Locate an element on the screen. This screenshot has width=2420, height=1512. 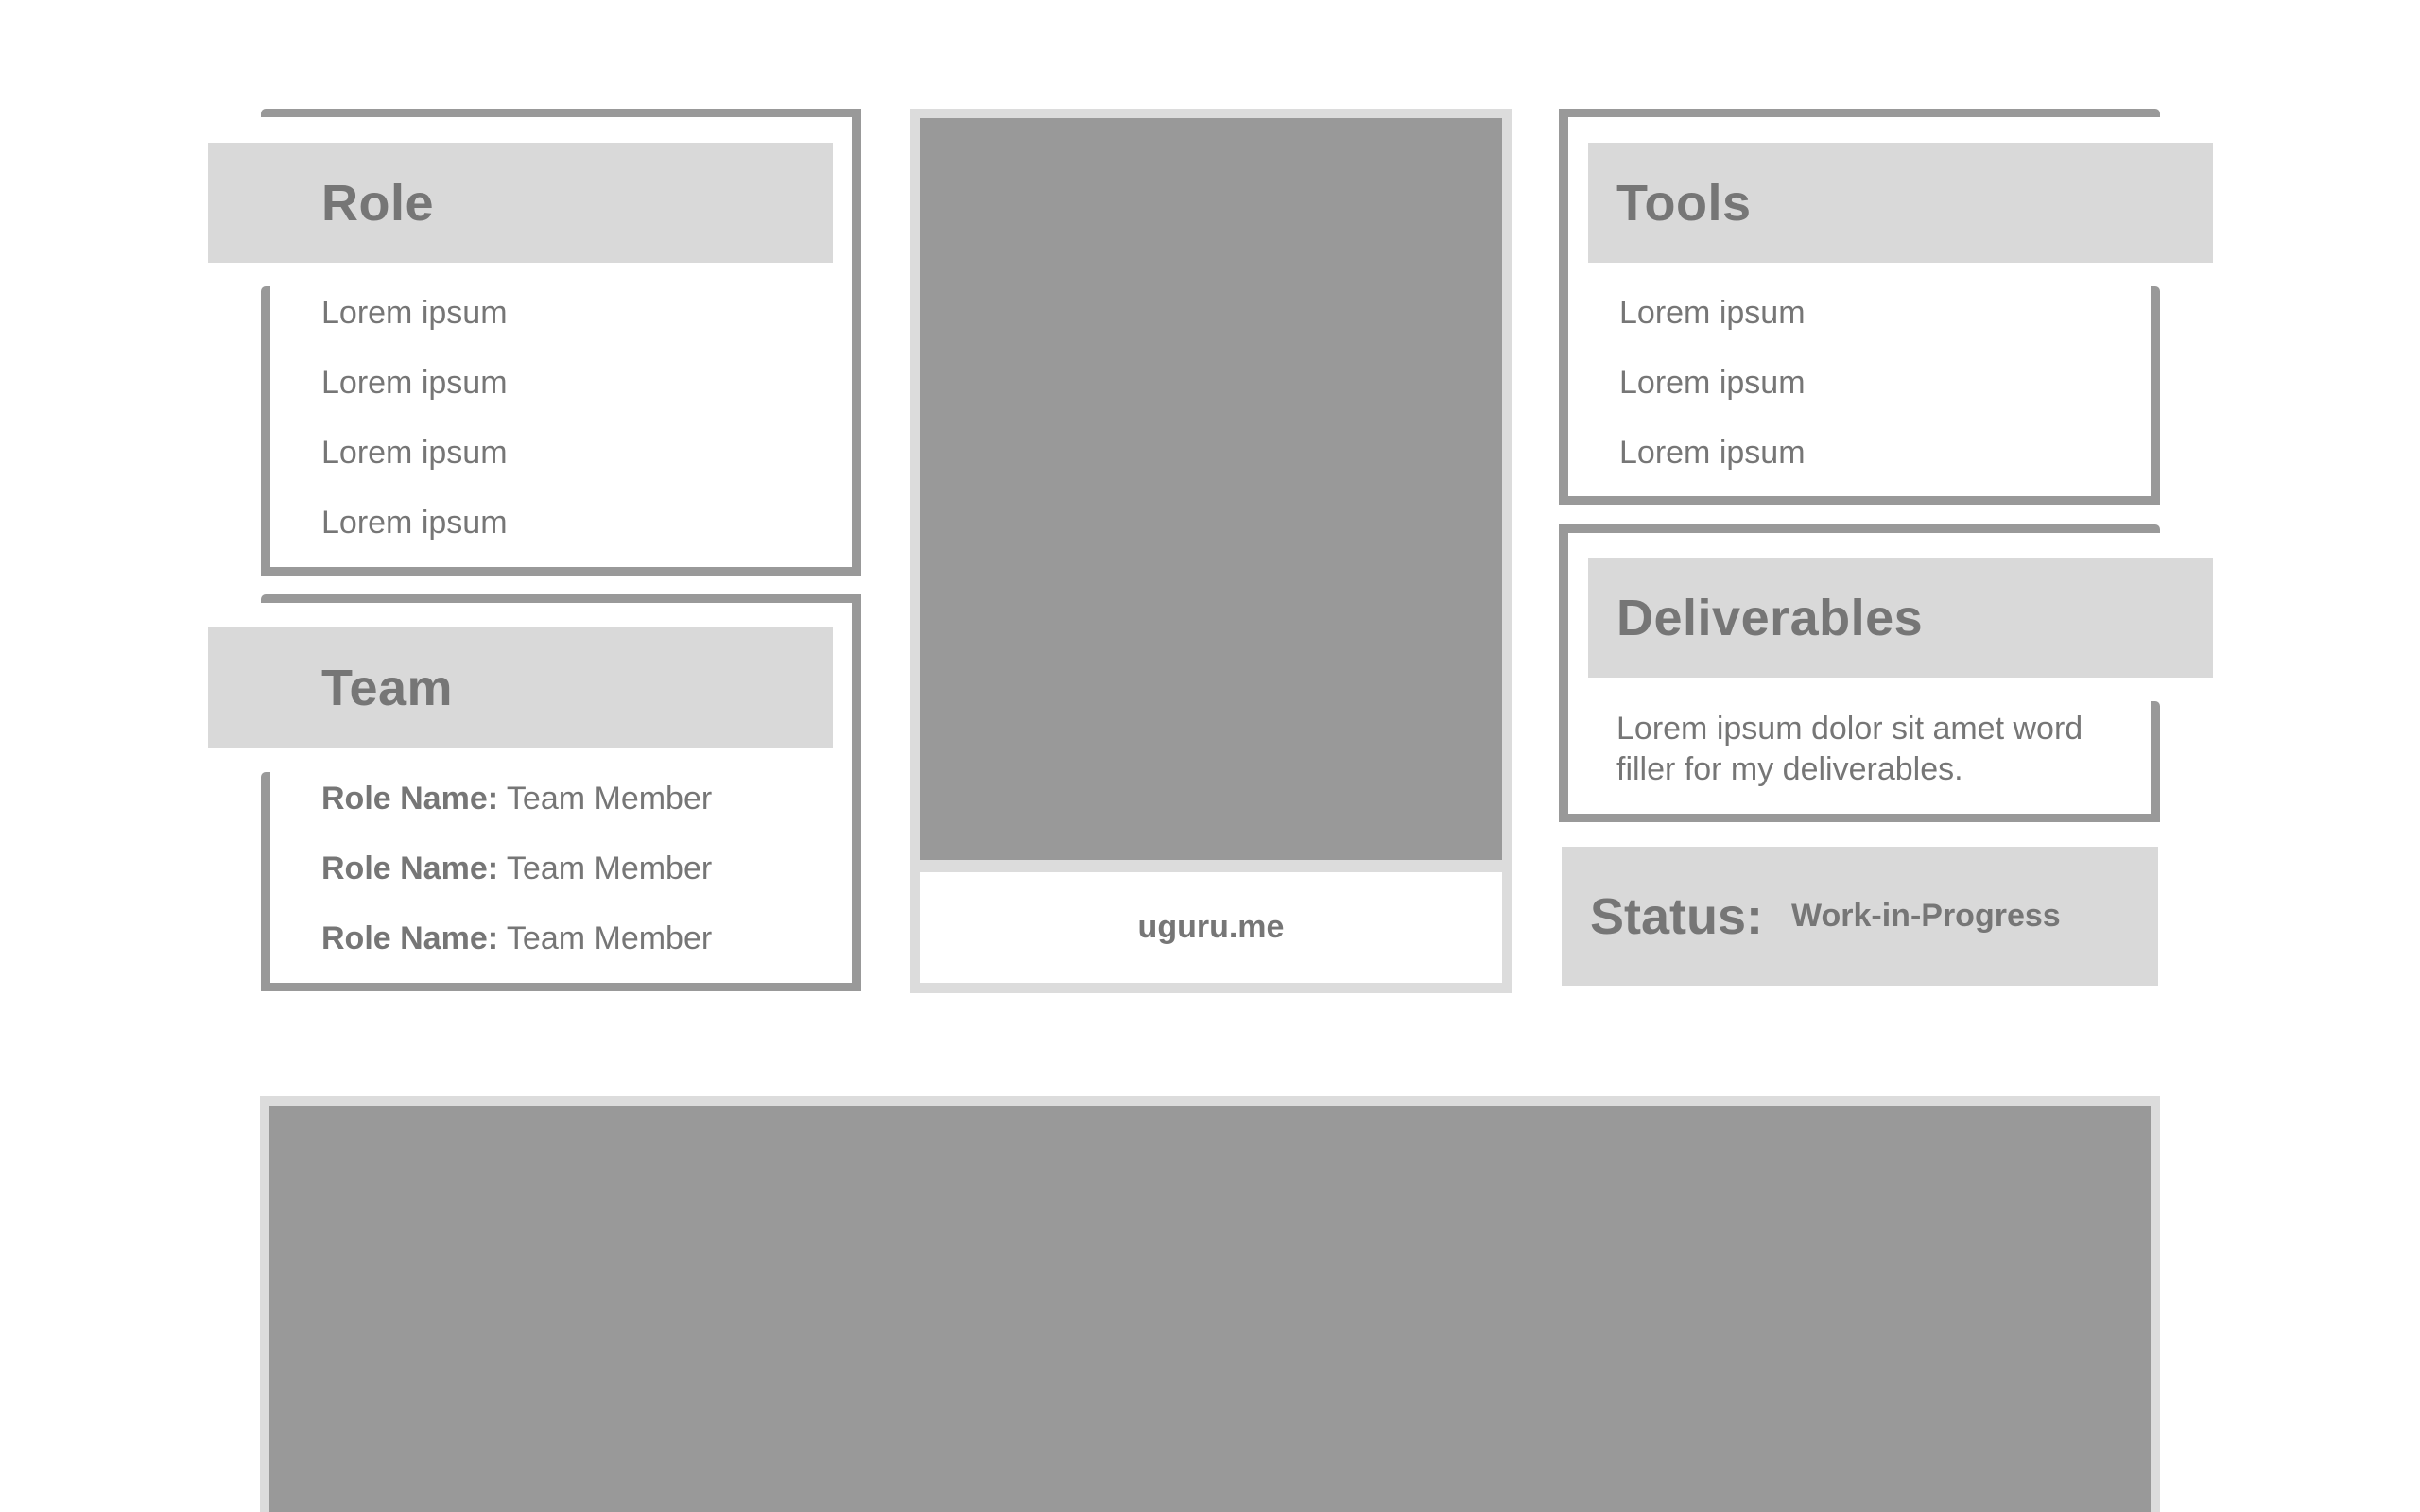
team-frame-left is located at coordinates (265, 881).